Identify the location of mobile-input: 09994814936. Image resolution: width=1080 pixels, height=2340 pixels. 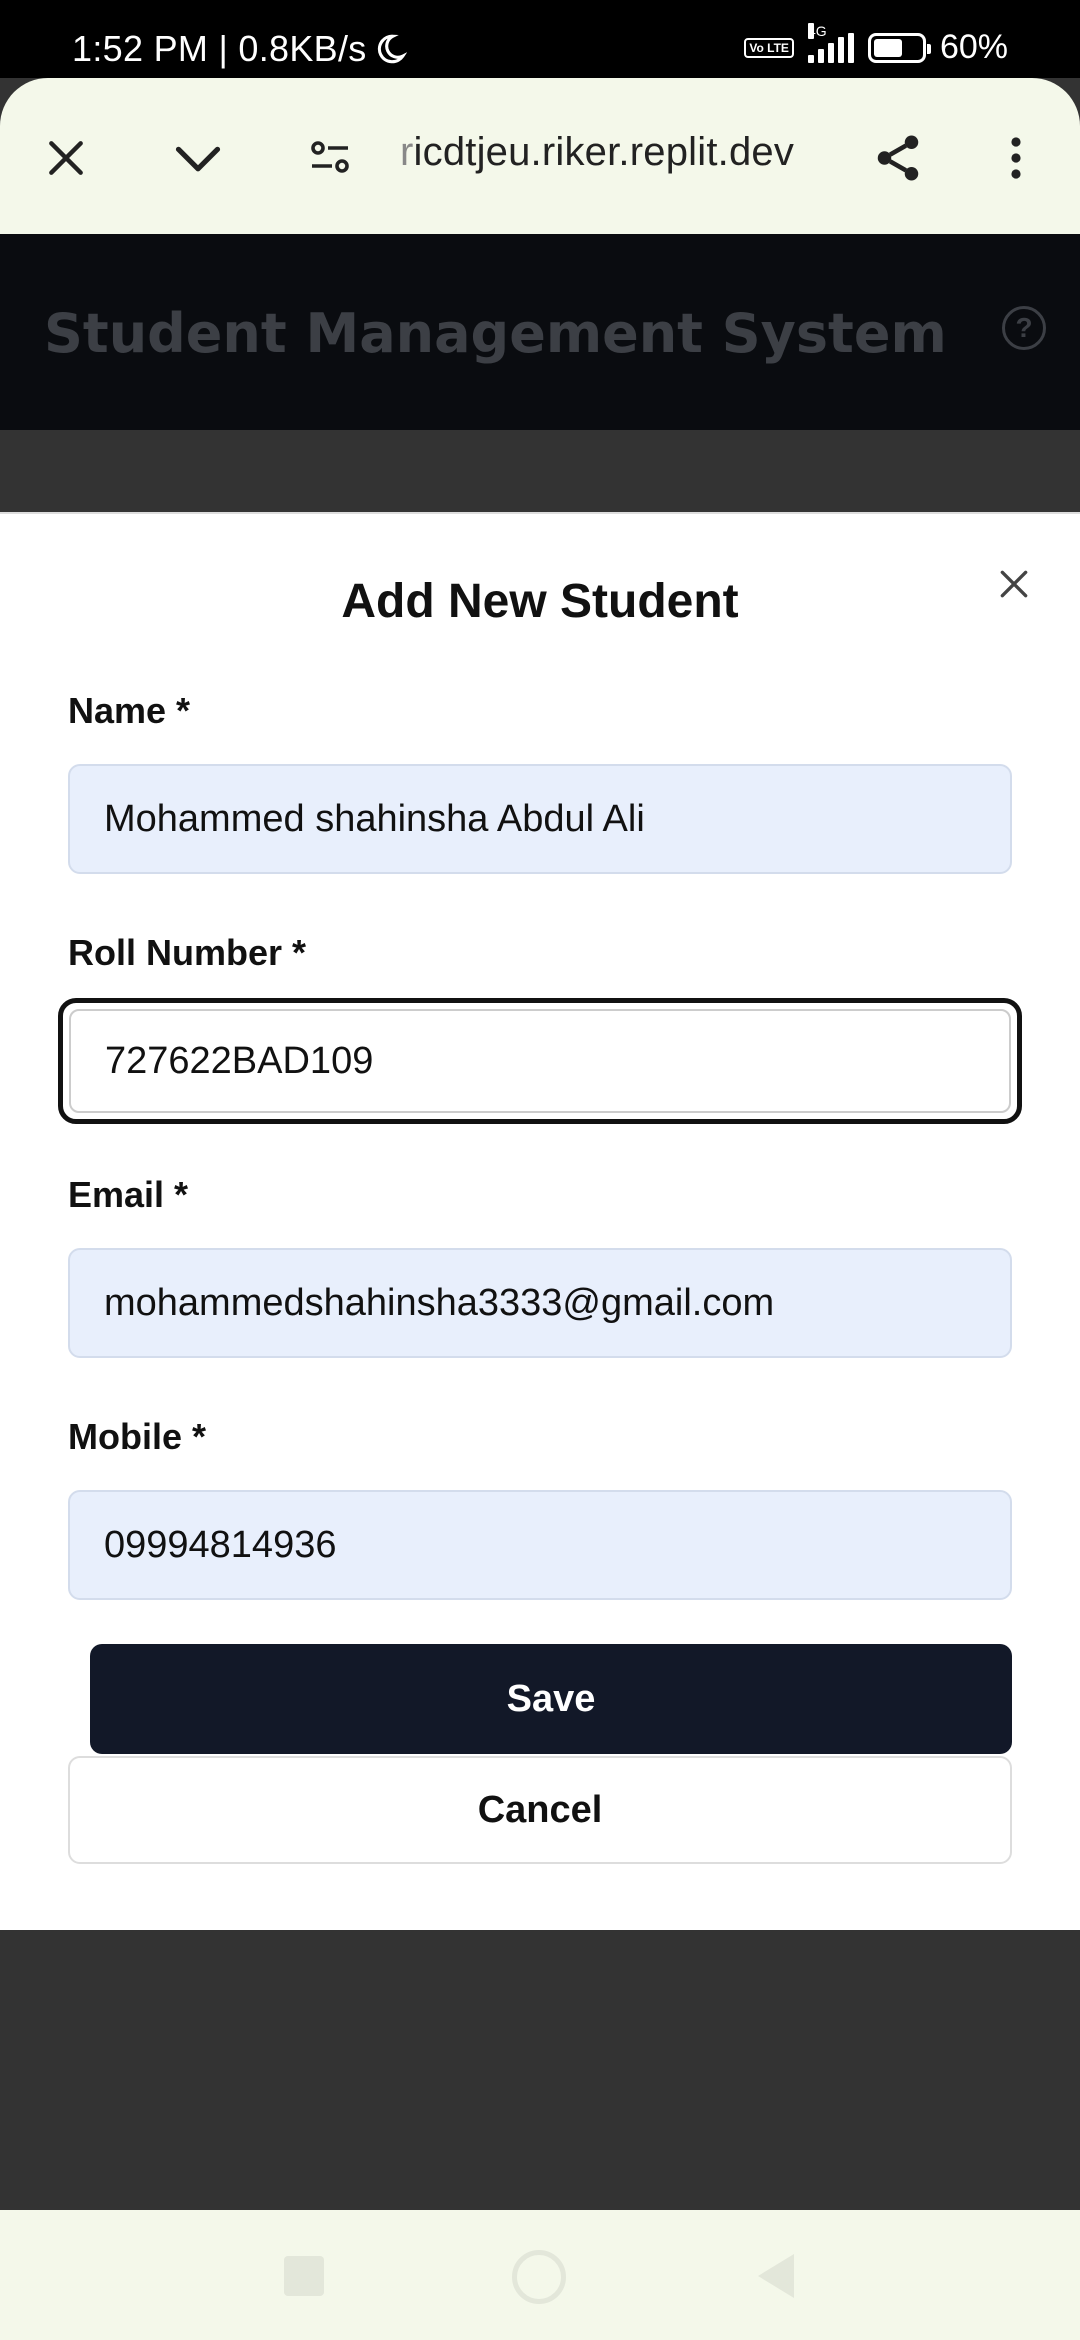
(540, 1545).